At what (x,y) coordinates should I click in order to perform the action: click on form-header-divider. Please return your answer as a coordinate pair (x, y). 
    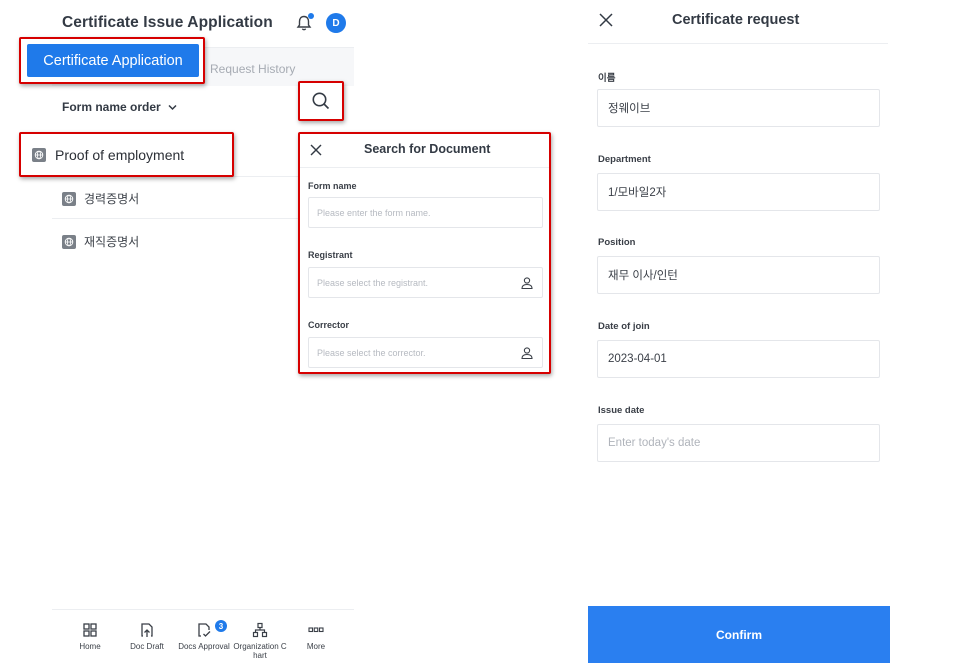
    Looking at the image, I should click on (738, 43).